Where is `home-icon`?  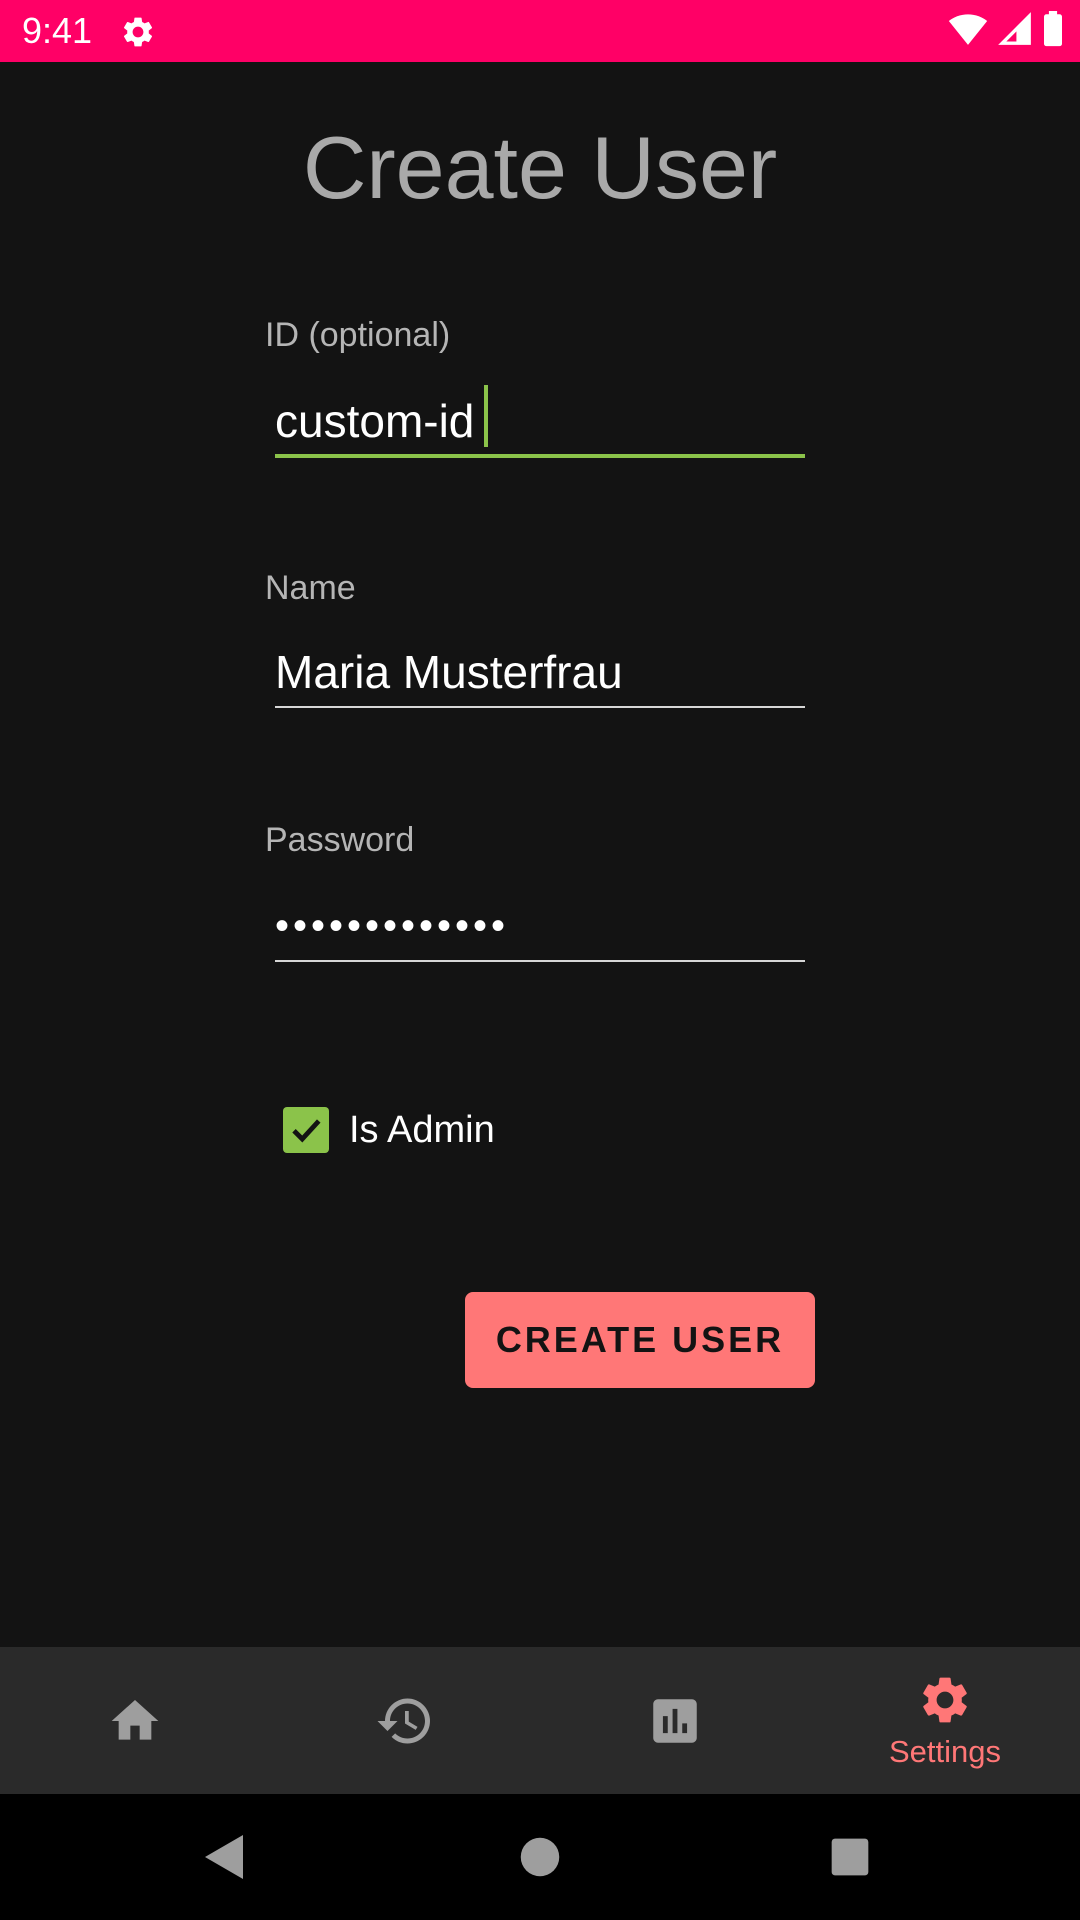
home-icon is located at coordinates (135, 1719).